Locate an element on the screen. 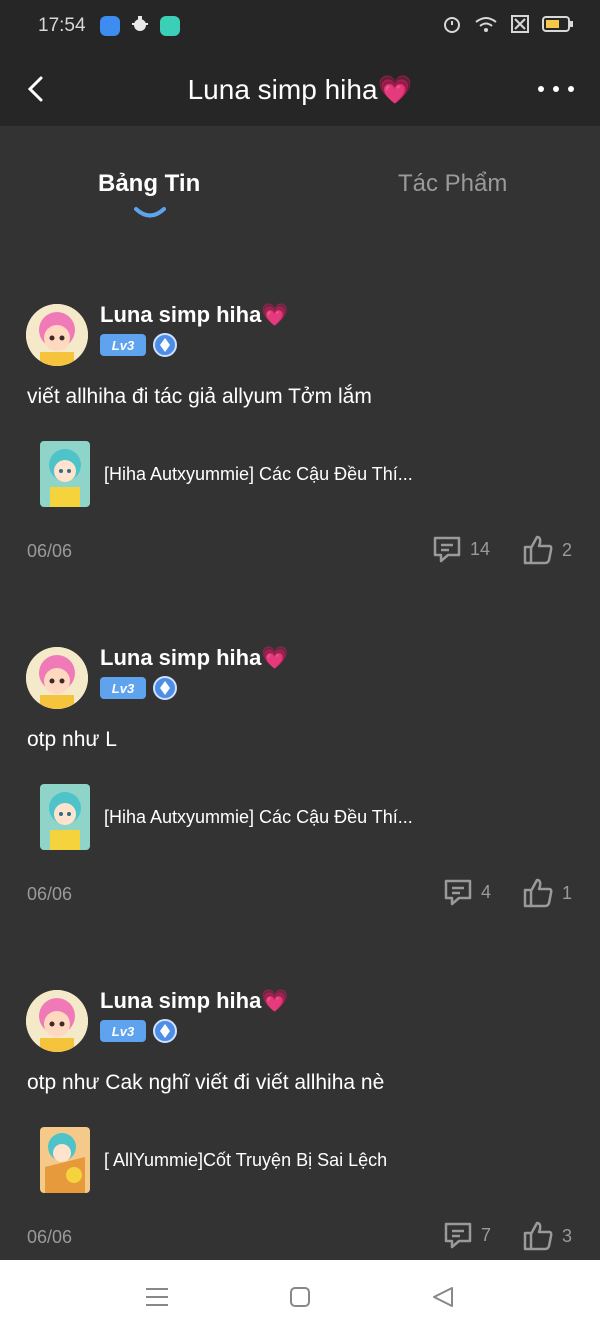  chat-app-icon is located at coordinates (169, 26).